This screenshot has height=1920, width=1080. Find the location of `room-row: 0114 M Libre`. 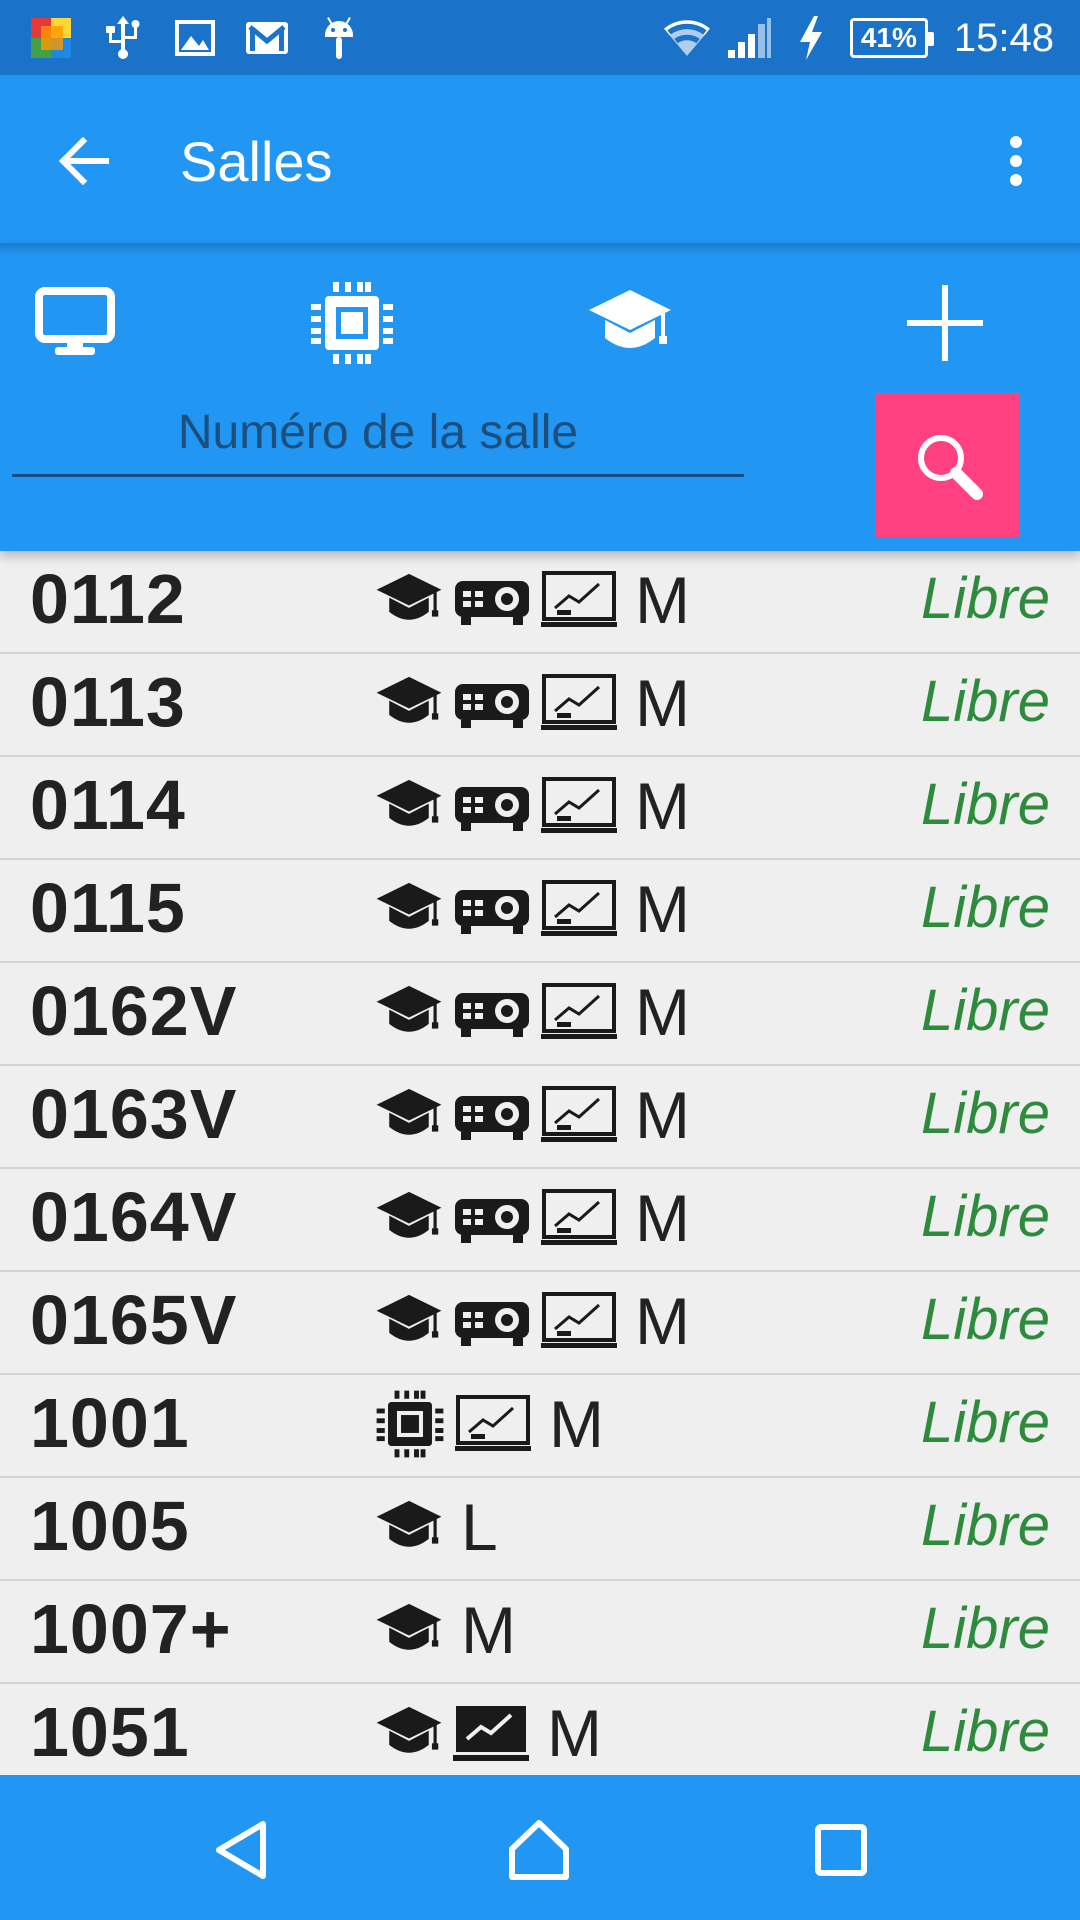

room-row: 0114 M Libre is located at coordinates (540, 808).